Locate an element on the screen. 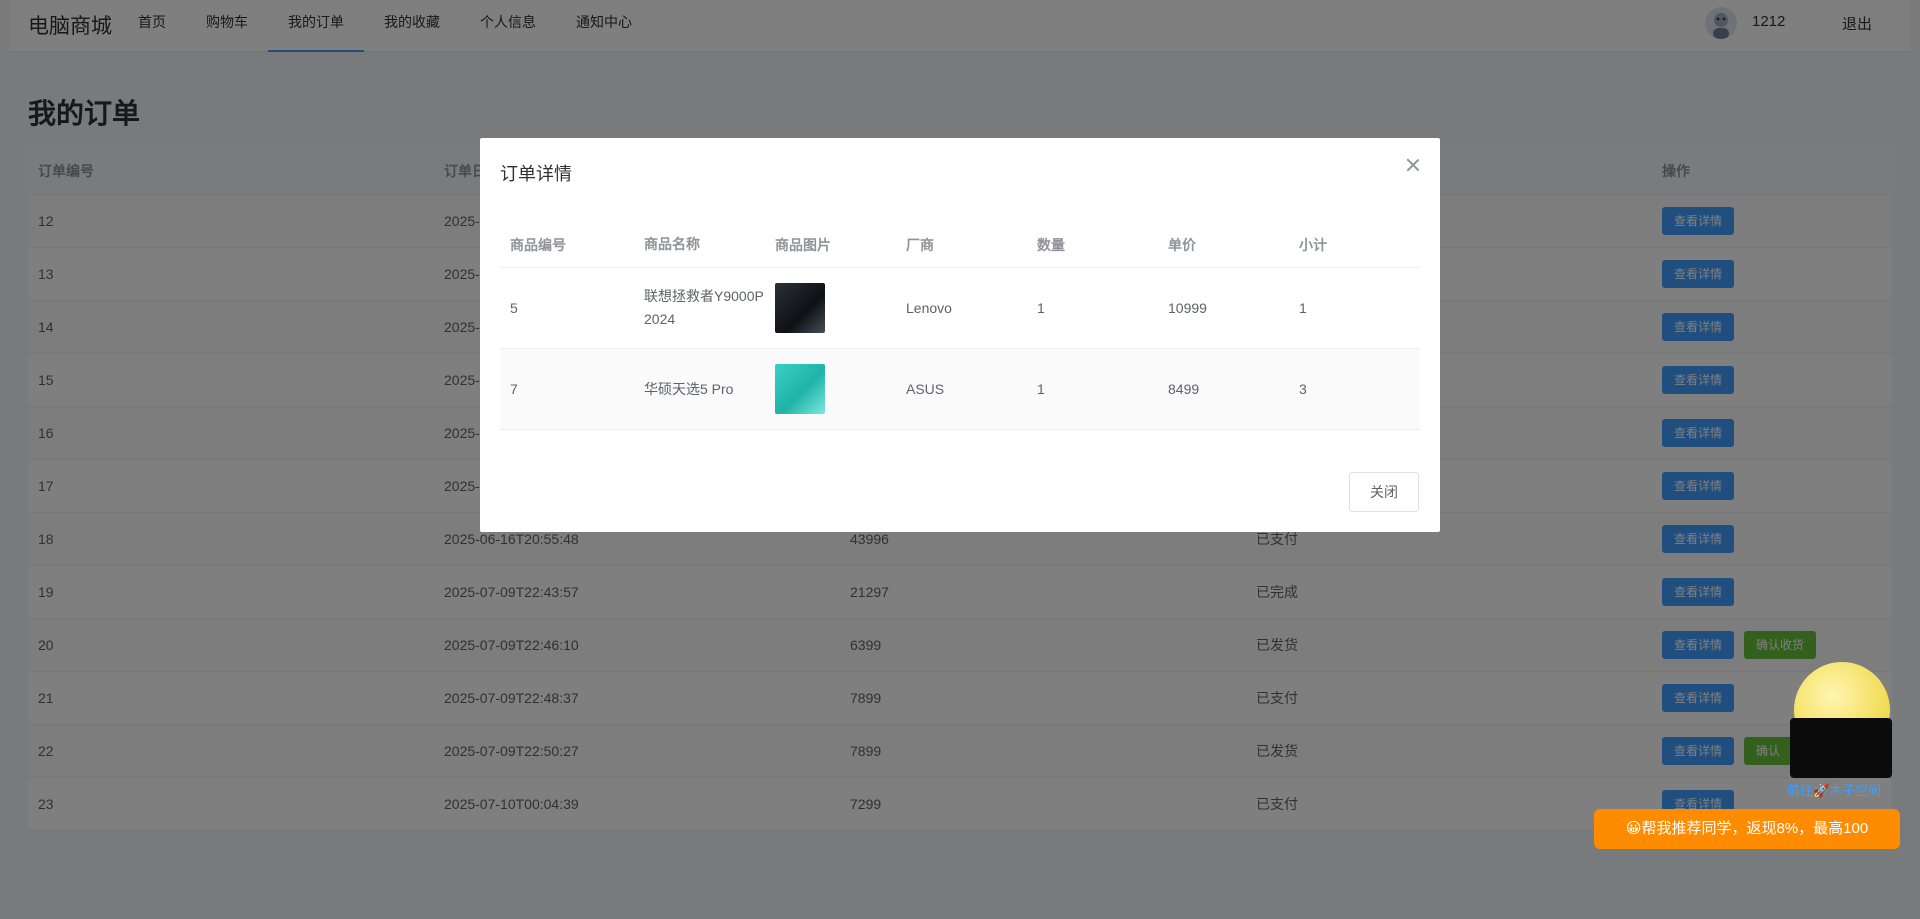 Image resolution: width=1920 pixels, height=919 pixels. product-subtotal: 3 is located at coordinates (1303, 389).